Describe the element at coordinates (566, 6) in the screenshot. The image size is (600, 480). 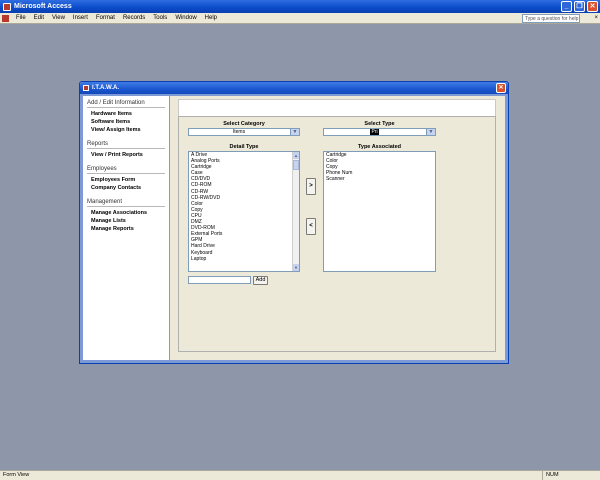
I see `minimize-icon: _` at that location.